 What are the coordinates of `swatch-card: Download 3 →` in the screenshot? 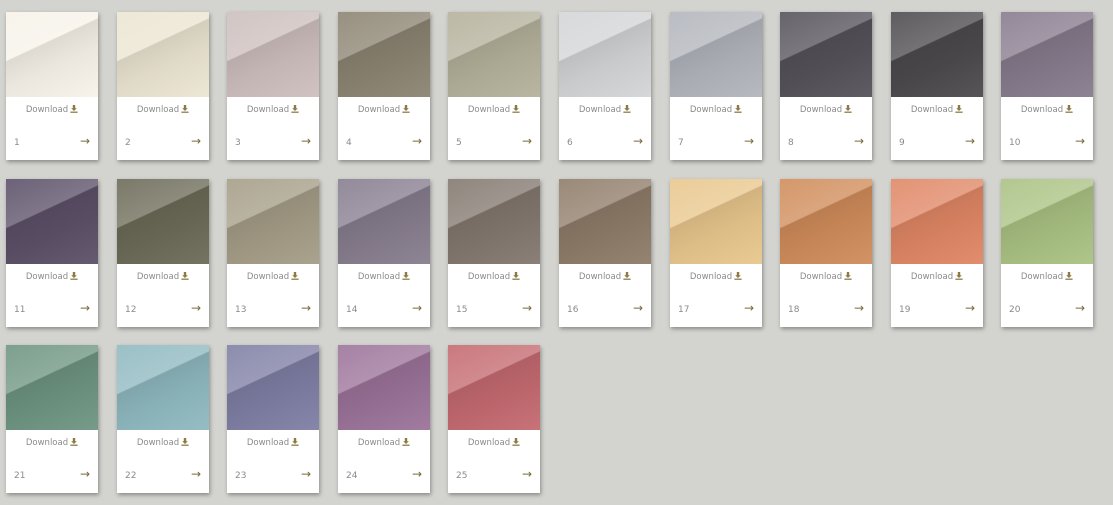 It's located at (273, 86).